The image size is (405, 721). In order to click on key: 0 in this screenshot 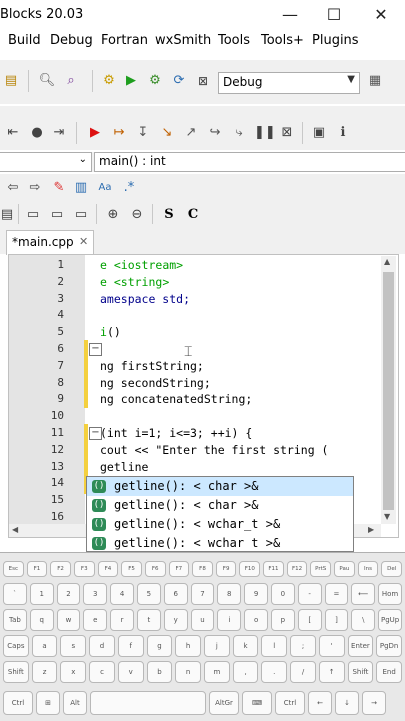, I will do `click(283, 594)`.